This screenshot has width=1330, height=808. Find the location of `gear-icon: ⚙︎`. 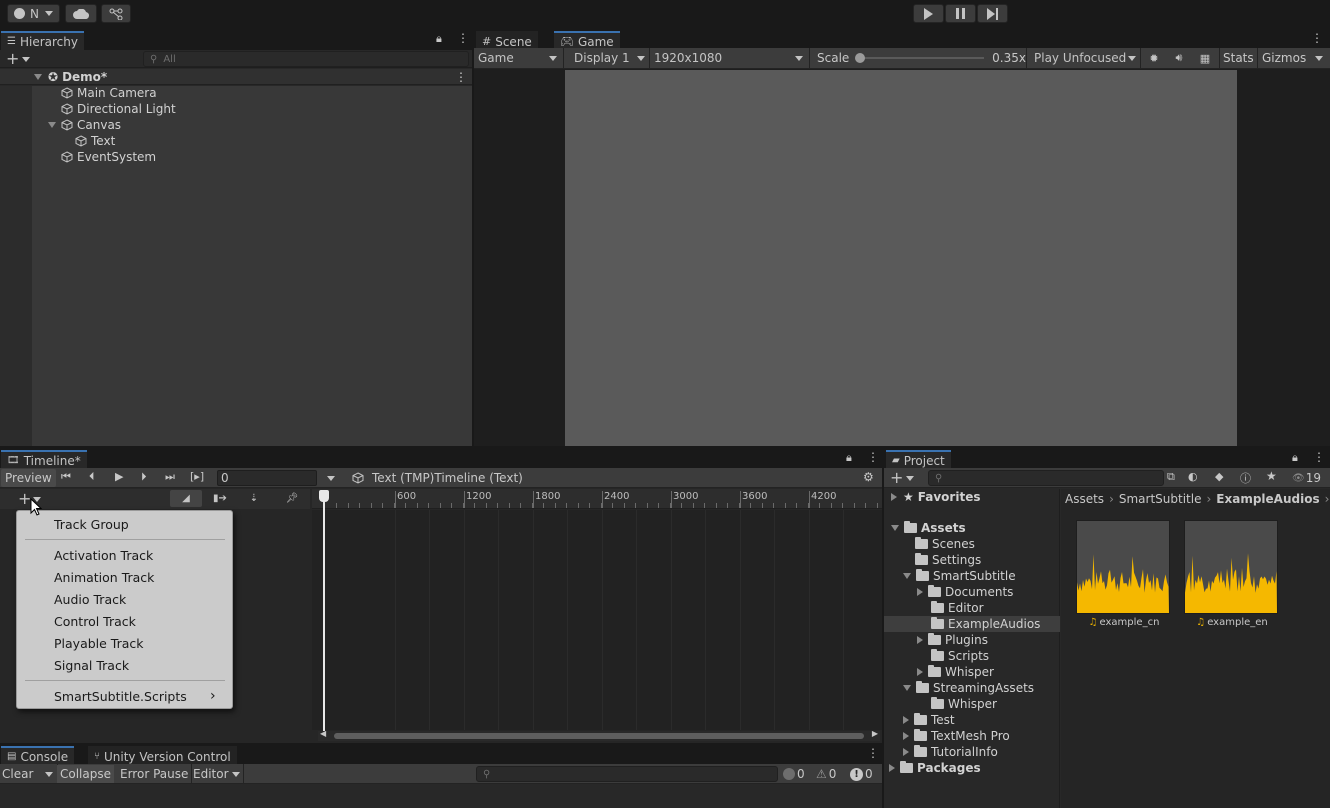

gear-icon: ⚙︎ is located at coordinates (868, 477).